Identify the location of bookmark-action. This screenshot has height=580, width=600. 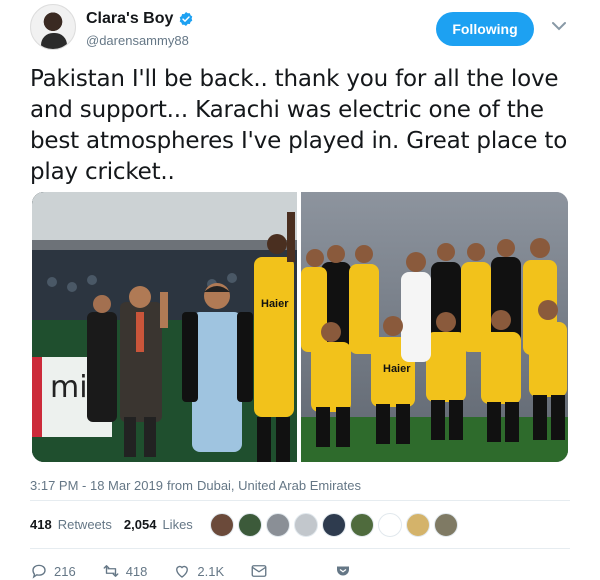
(343, 571).